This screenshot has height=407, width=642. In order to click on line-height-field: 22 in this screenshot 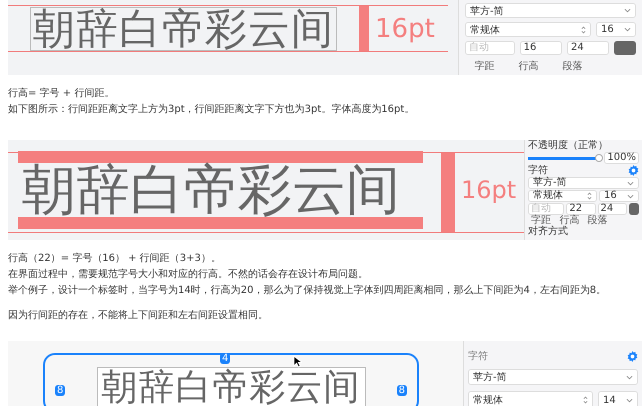, I will do `click(581, 209)`.